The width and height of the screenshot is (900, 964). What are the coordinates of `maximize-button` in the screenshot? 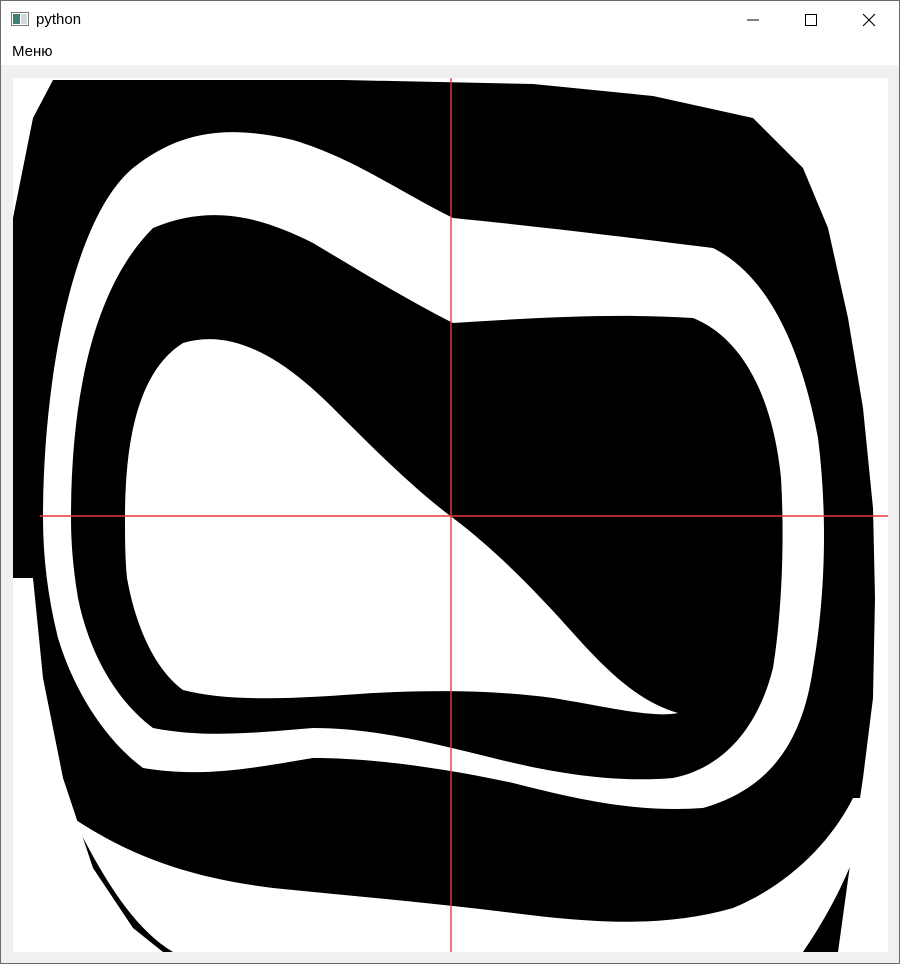 It's located at (811, 20).